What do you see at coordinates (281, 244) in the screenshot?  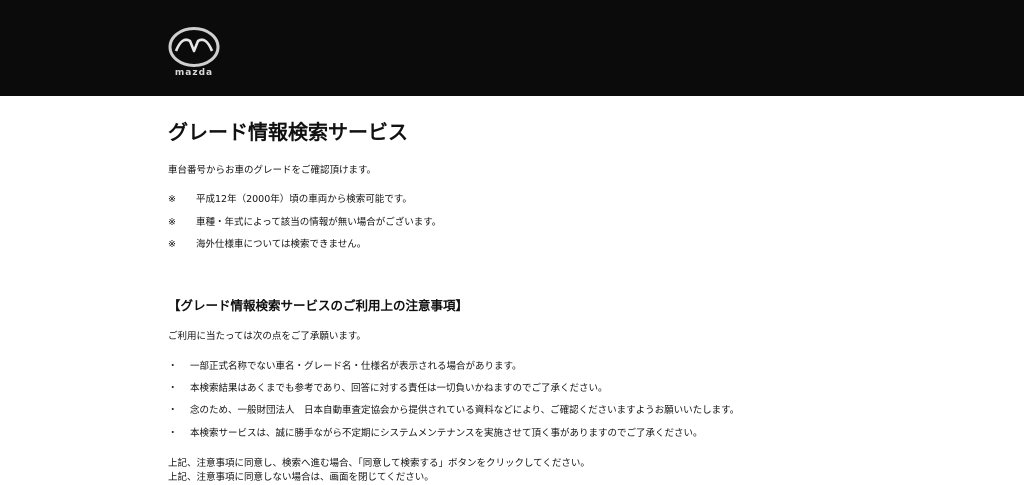 I see `note-text: 海外仕様車については検索できません。` at bounding box center [281, 244].